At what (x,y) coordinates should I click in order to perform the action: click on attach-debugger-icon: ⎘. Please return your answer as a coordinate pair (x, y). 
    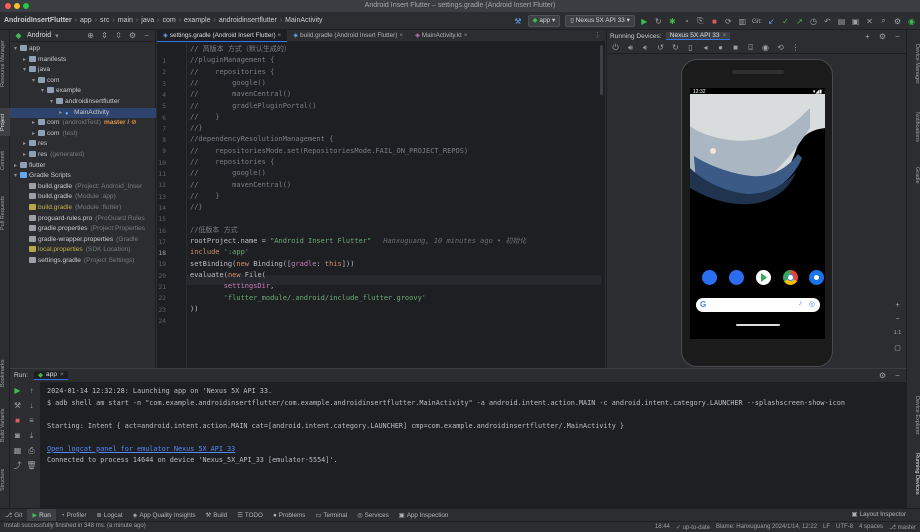
    Looking at the image, I should click on (700, 21).